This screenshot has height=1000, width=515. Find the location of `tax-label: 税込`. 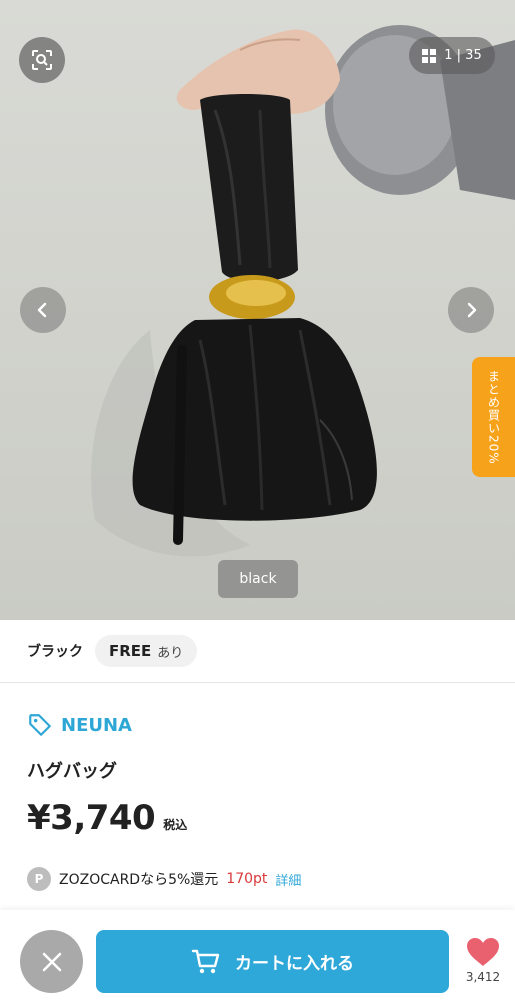

tax-label: 税込 is located at coordinates (175, 825).